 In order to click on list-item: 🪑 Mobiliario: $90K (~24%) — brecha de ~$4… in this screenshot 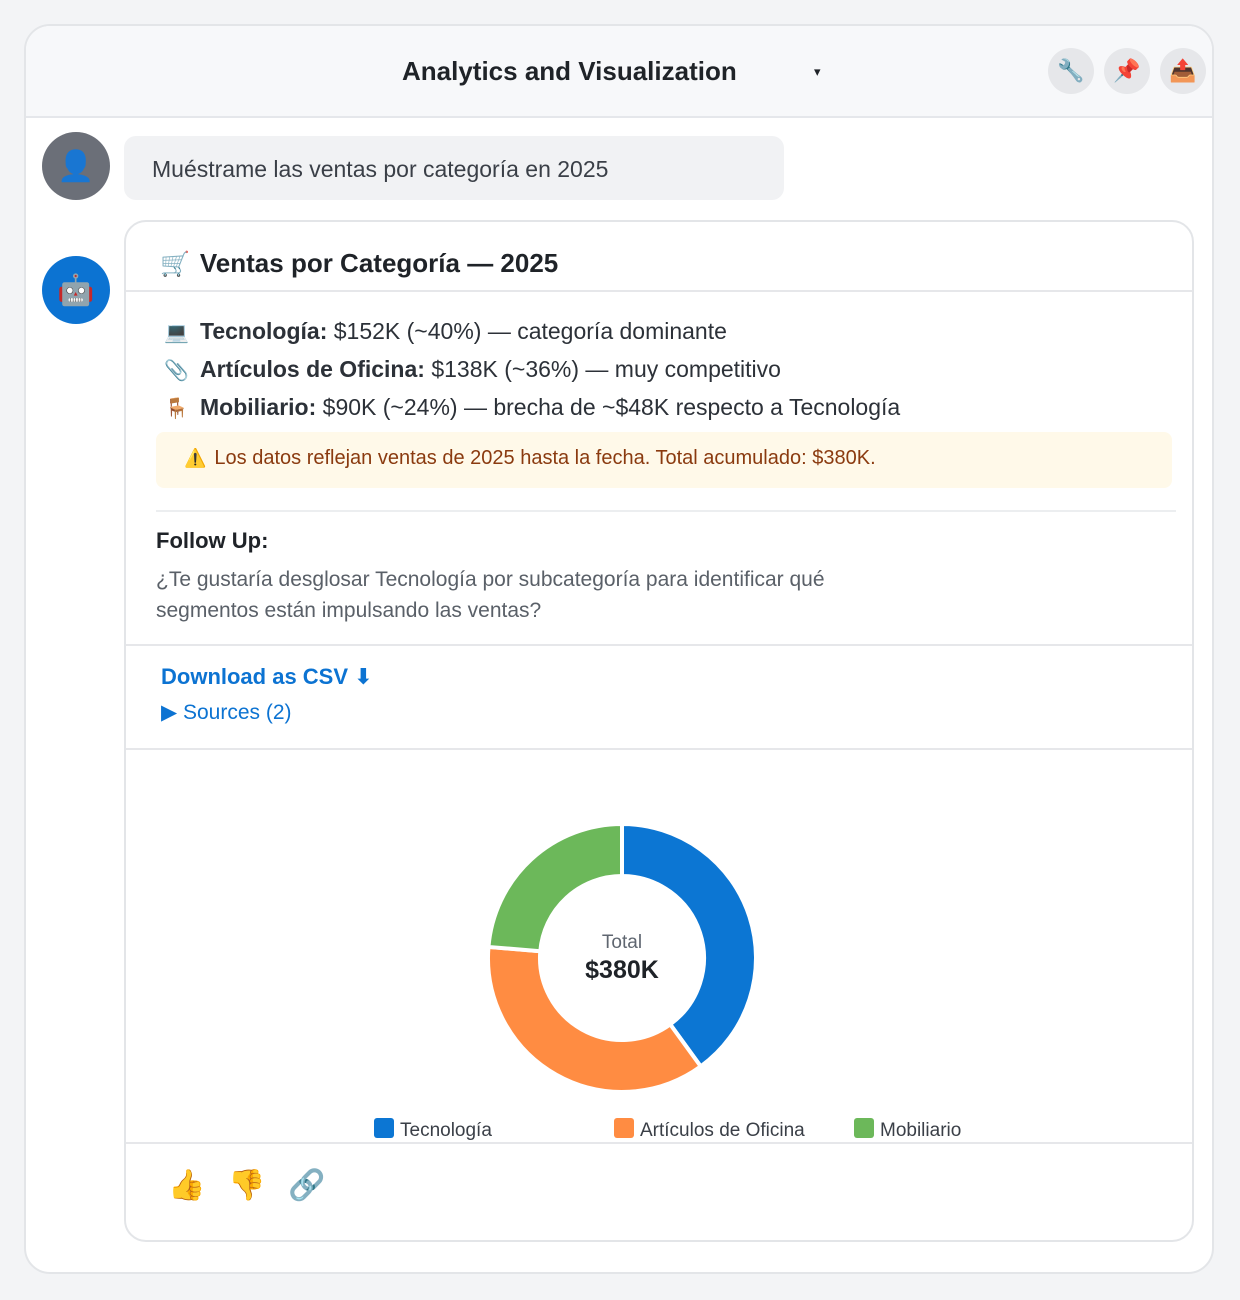, I will do `click(532, 407)`.